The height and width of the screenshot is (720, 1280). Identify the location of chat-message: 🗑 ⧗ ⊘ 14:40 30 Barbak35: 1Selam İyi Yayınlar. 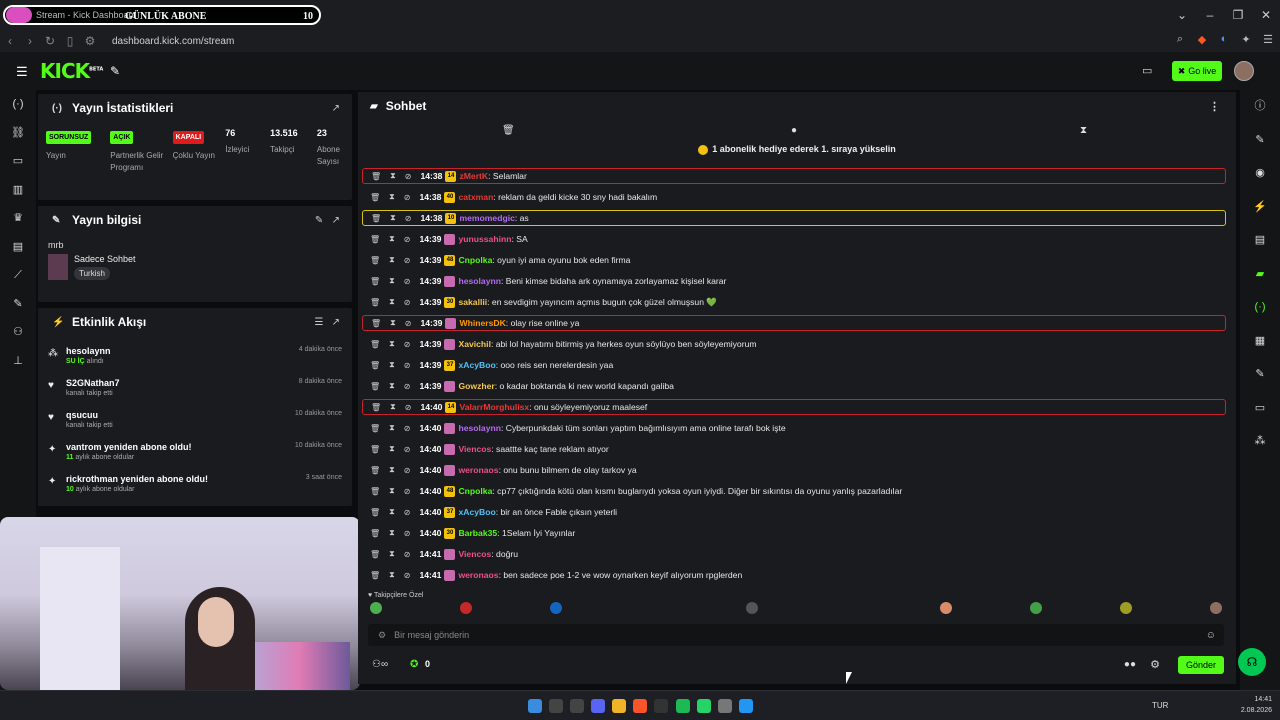
(794, 533).